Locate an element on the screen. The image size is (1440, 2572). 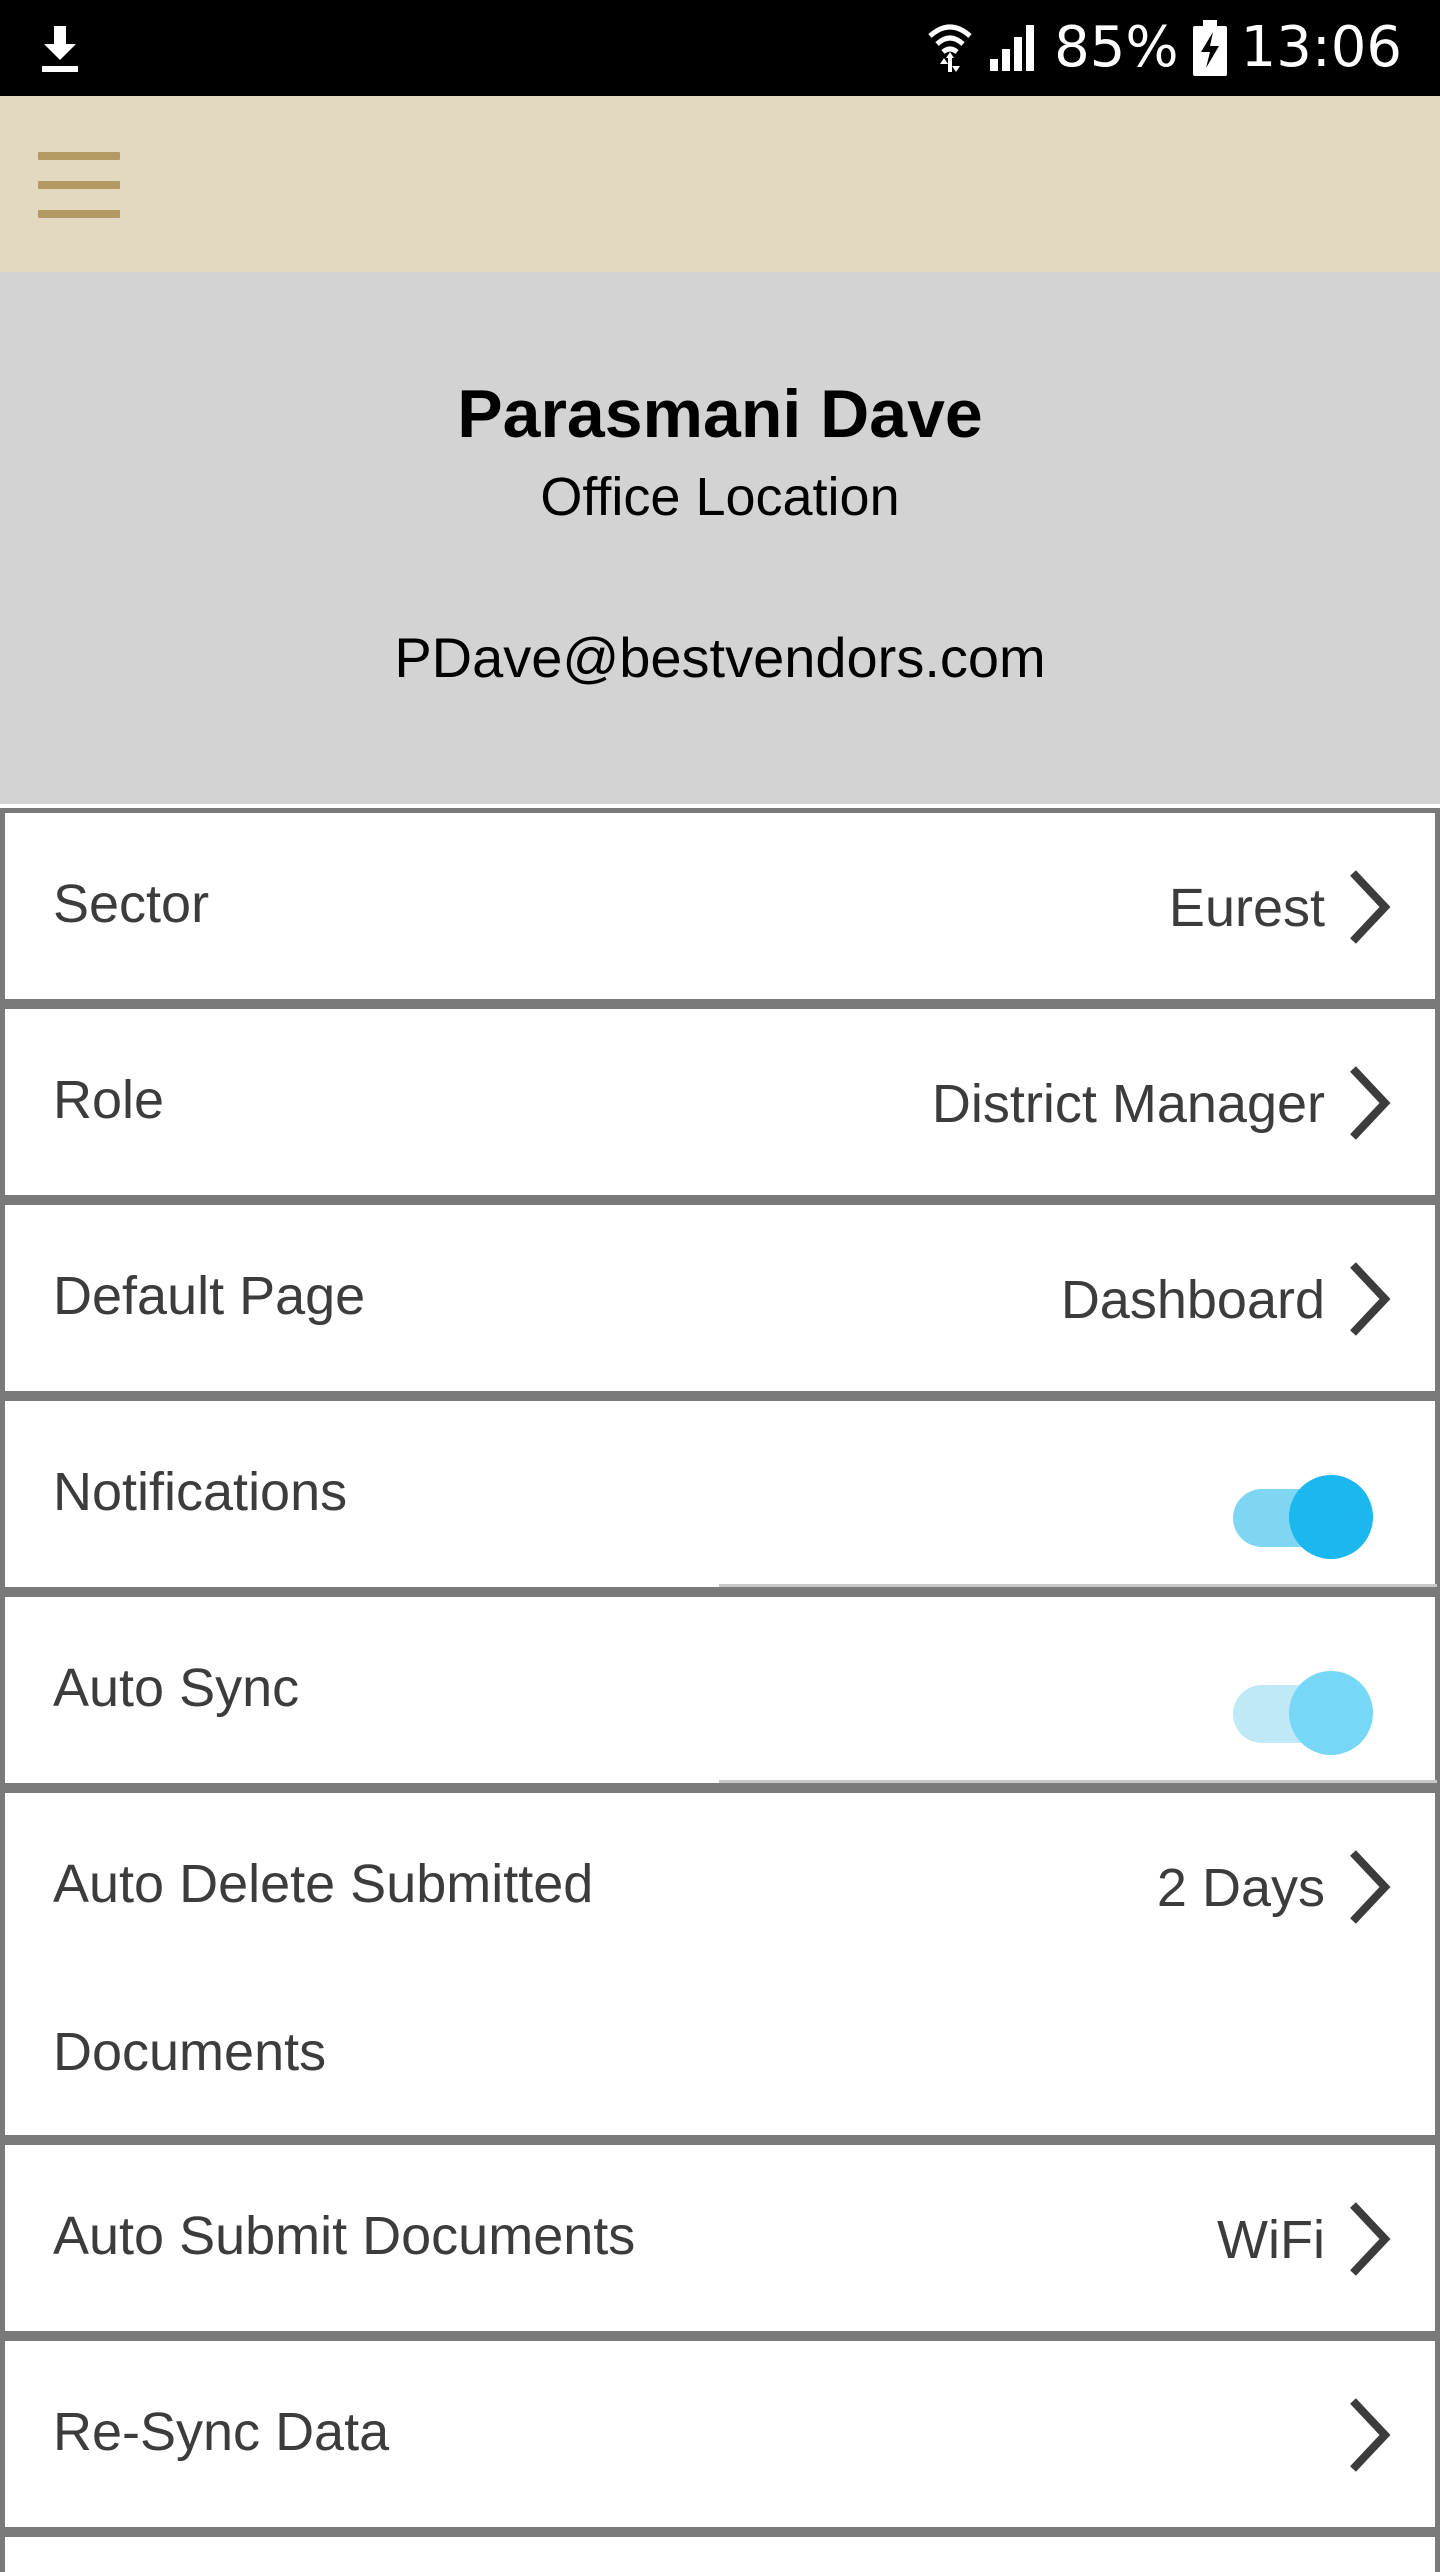
auto-sync-toggle is located at coordinates (1299, 1709).